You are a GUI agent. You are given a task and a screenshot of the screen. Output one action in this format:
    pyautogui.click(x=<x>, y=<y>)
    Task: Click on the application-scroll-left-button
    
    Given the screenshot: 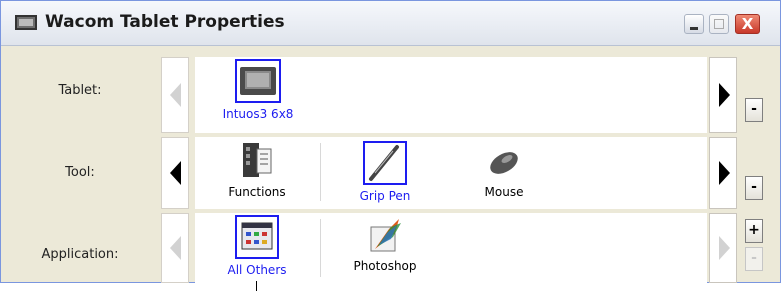 What is the action you would take?
    pyautogui.click(x=175, y=248)
    